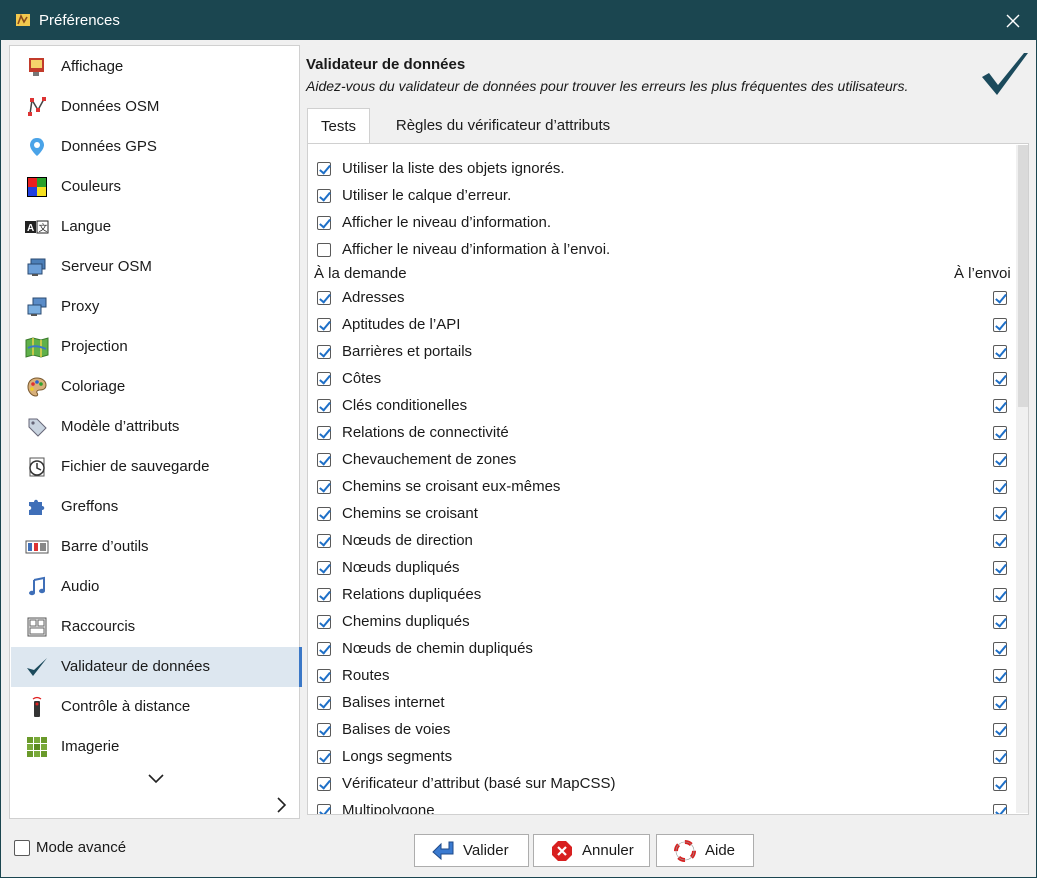  I want to click on test-row: Côtes, so click(667, 379).